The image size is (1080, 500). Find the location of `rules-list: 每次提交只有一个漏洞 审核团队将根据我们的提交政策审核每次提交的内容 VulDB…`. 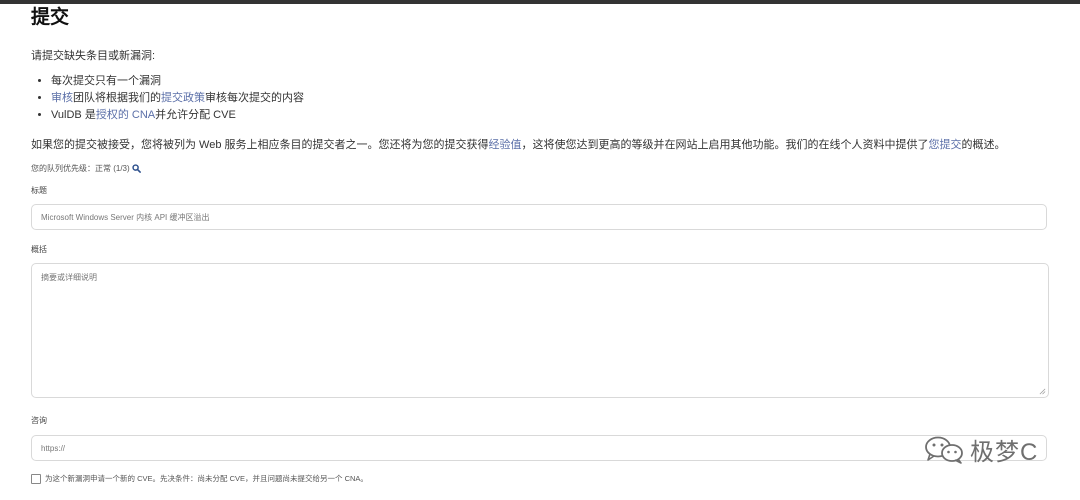

rules-list: 每次提交只有一个漏洞 审核团队将根据我们的提交政策审核每次提交的内容 VulDB… is located at coordinates (541, 98).